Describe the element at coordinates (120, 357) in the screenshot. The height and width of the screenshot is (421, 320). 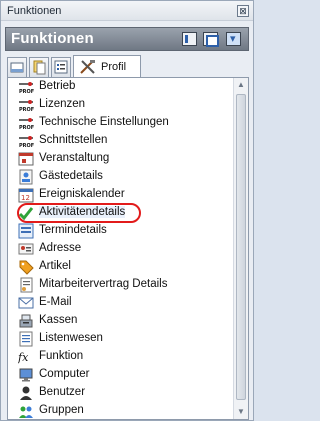
I see `list-item-funktion: fx Funktion` at that location.